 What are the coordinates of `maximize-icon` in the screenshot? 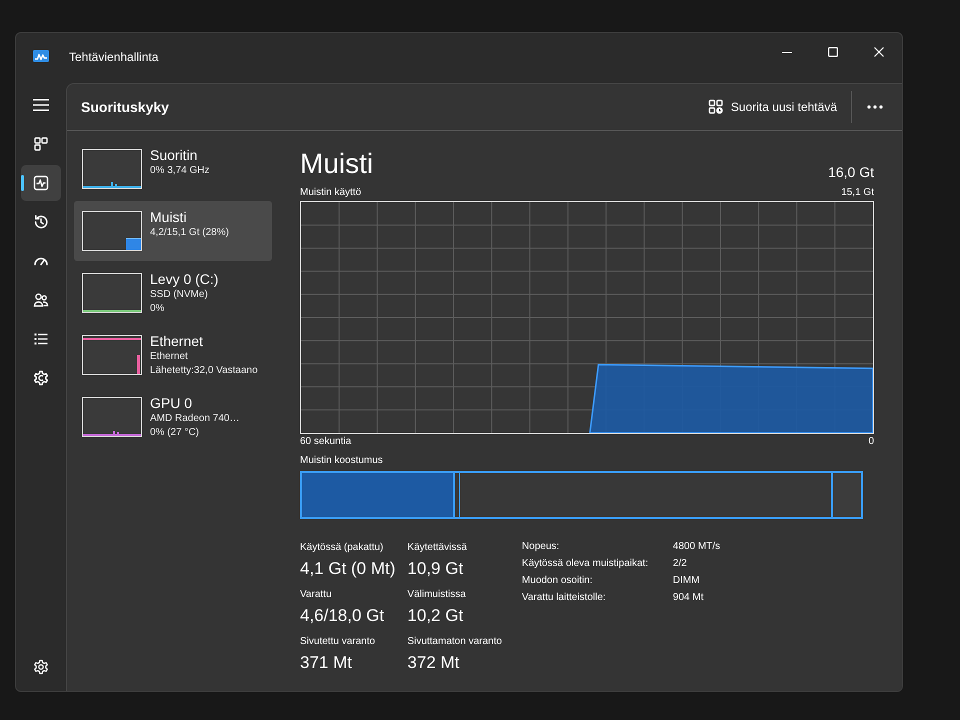 It's located at (833, 52).